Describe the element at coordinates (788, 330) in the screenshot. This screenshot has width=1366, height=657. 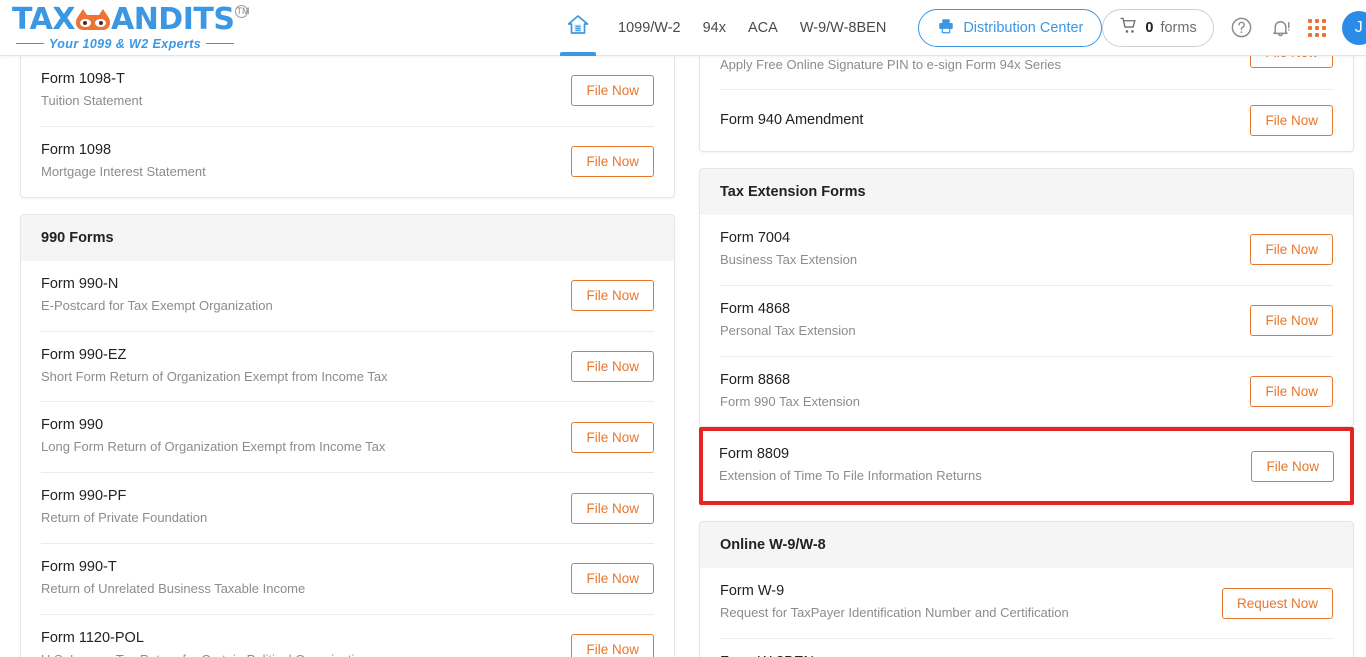
I see `form-description: Personal Tax Extension` at that location.